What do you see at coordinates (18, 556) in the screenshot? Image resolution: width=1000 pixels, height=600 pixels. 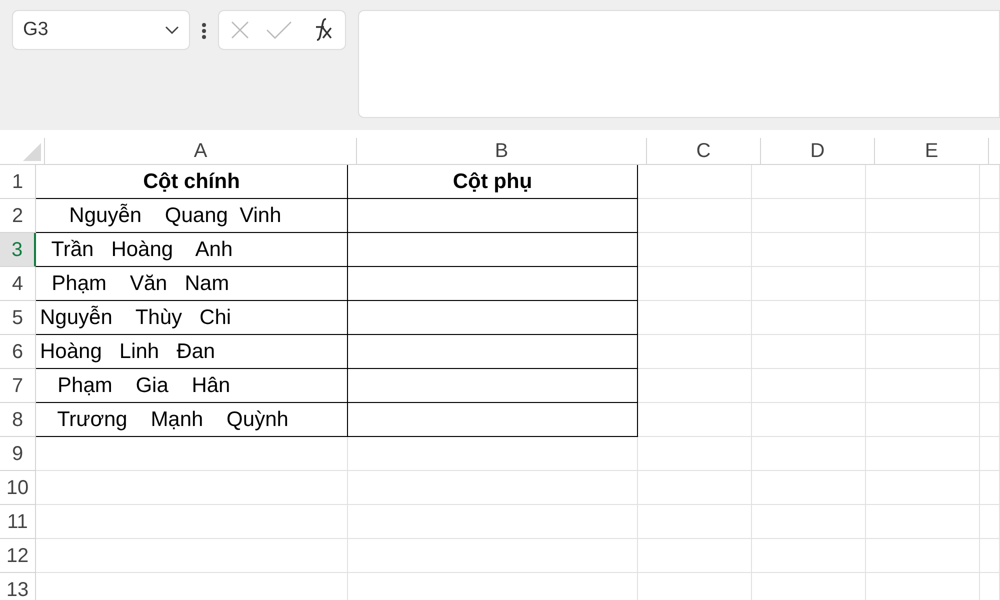 I see `row-header: 12` at bounding box center [18, 556].